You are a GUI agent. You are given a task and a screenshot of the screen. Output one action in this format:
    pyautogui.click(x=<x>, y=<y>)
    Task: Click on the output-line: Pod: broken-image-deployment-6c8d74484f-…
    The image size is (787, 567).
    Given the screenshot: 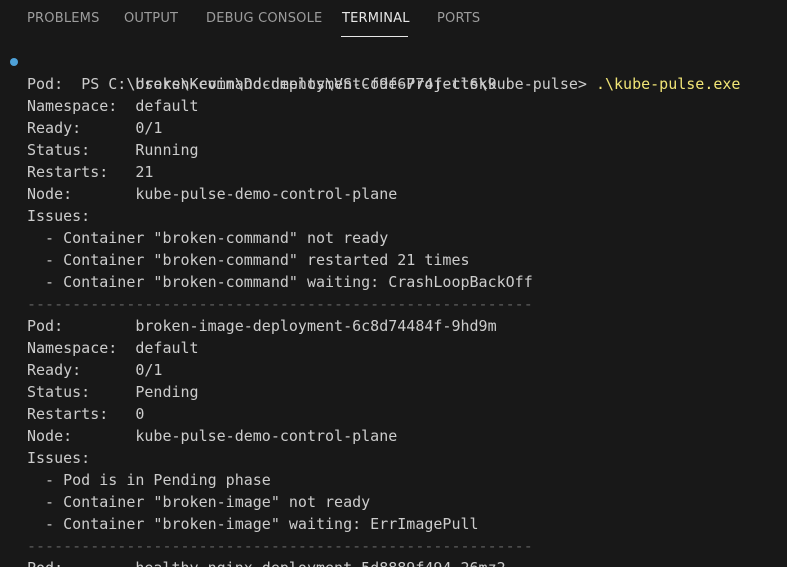 What is the action you would take?
    pyautogui.click(x=262, y=326)
    